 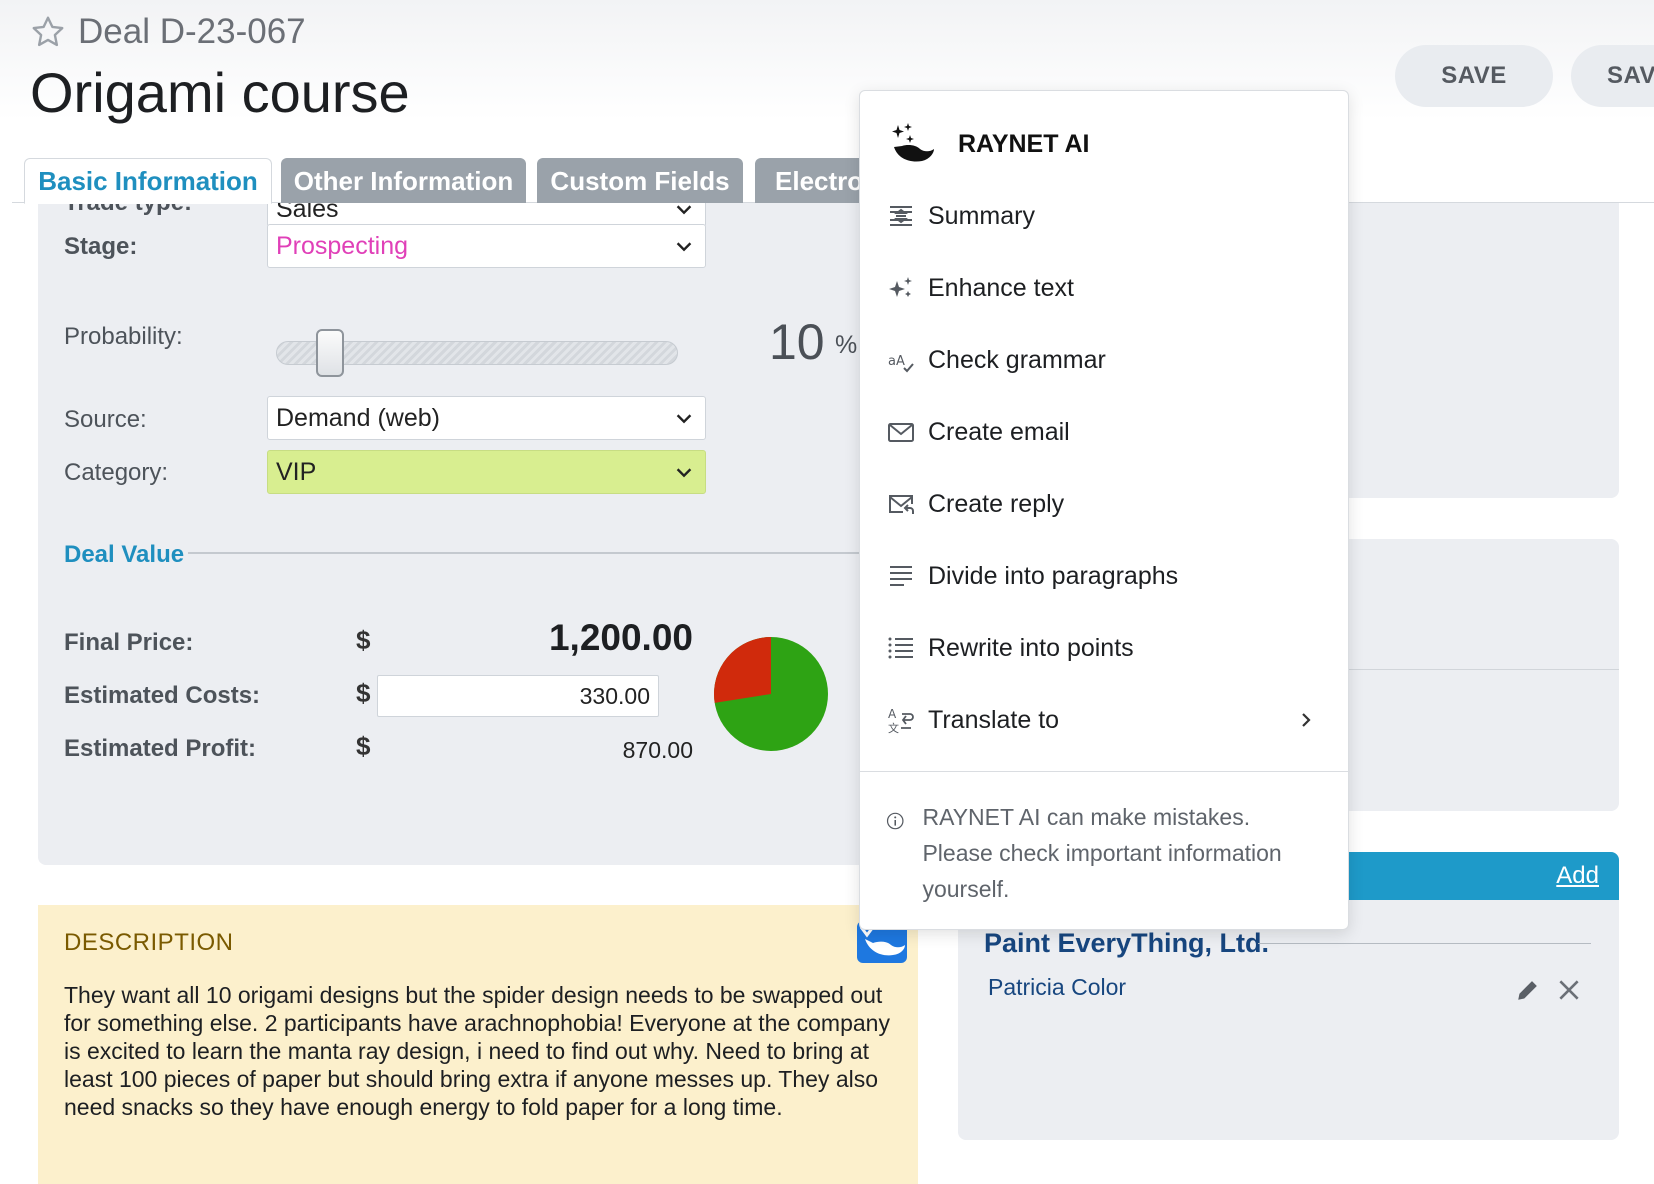 I want to click on add-contact-link: Add, so click(x=1577, y=876).